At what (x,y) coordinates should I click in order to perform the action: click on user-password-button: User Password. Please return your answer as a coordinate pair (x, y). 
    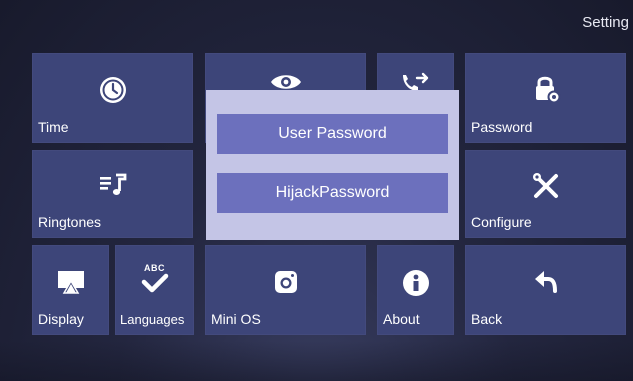
    Looking at the image, I should click on (332, 134).